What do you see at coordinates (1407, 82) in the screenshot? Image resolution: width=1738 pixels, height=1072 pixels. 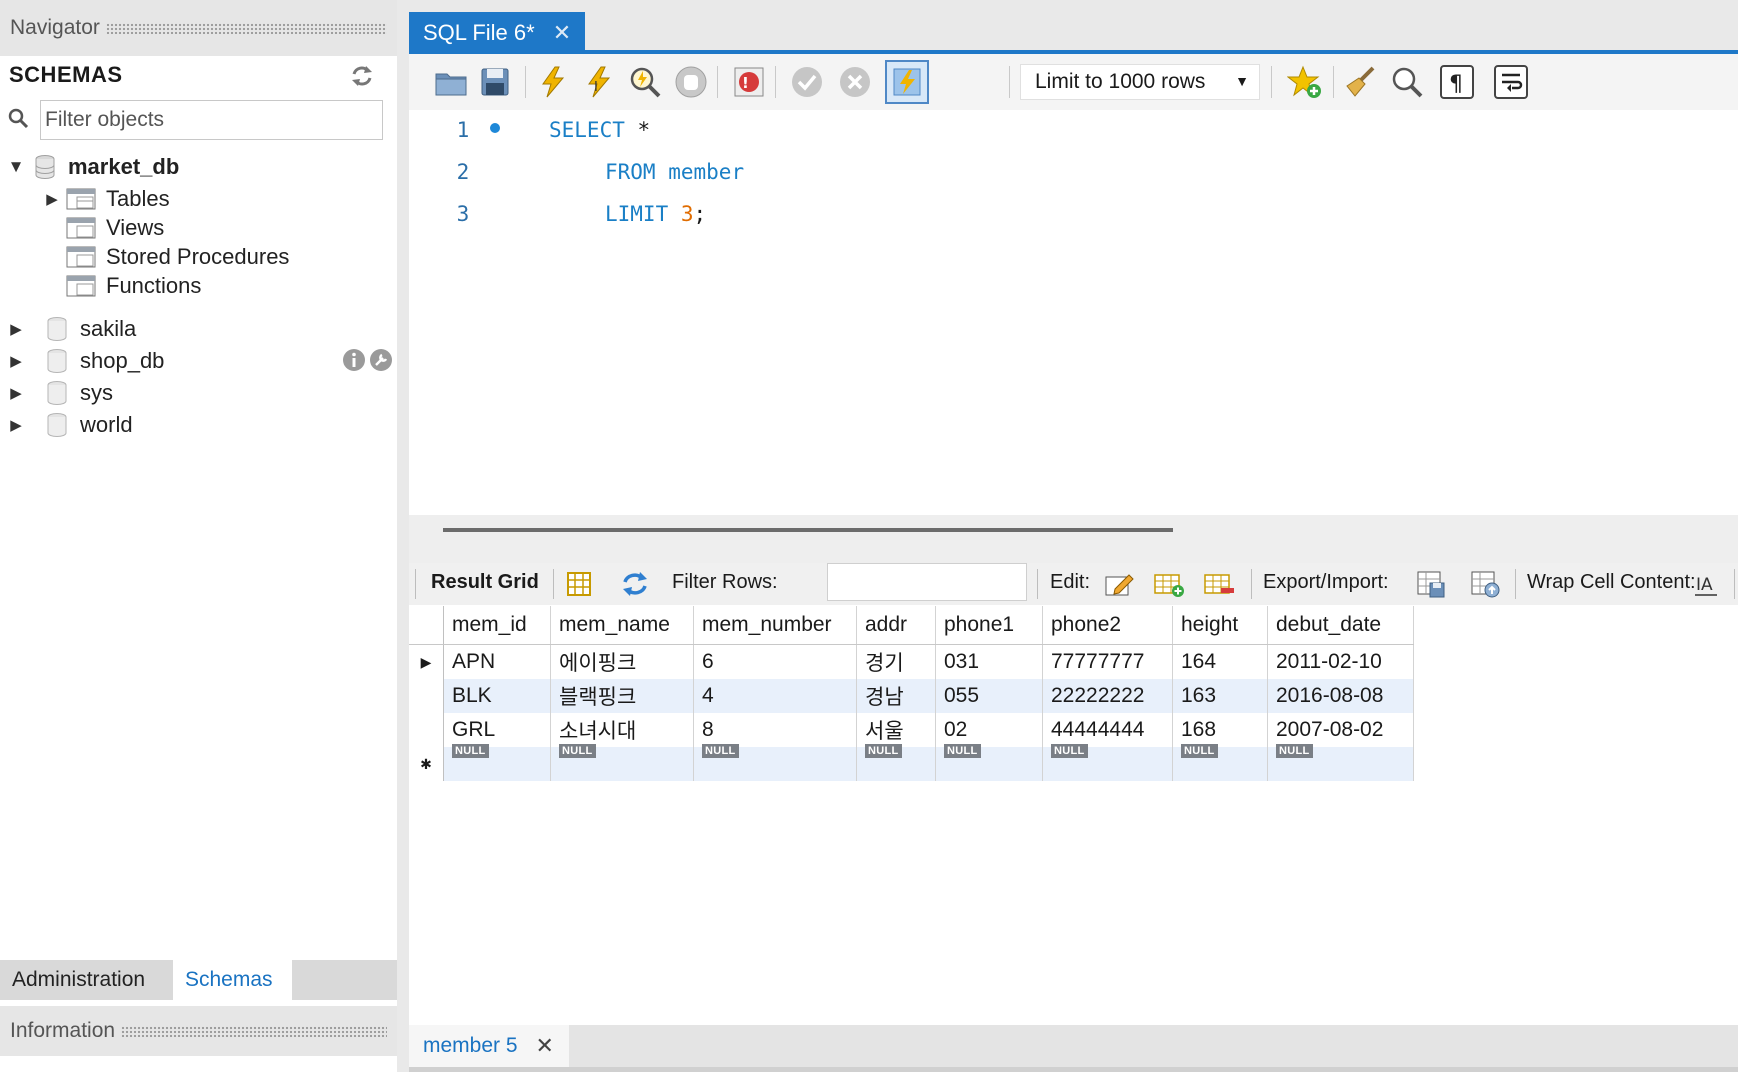 I see `find-replace-icon` at bounding box center [1407, 82].